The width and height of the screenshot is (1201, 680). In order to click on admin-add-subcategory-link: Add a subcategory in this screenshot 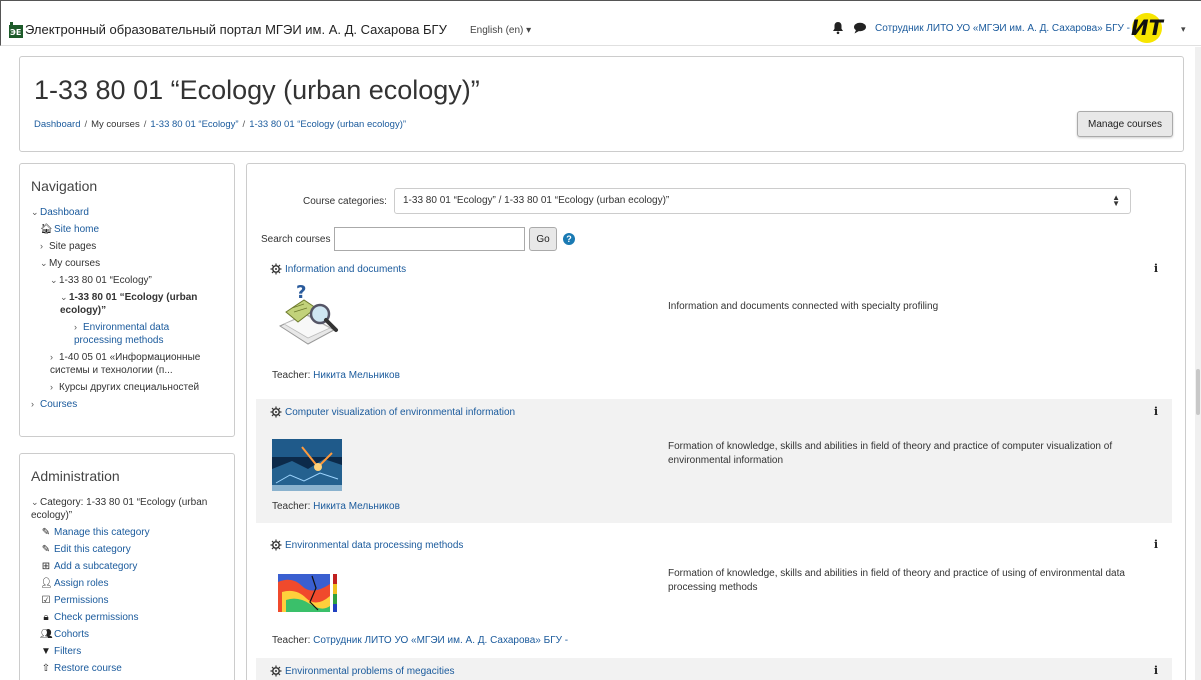, I will do `click(95, 566)`.